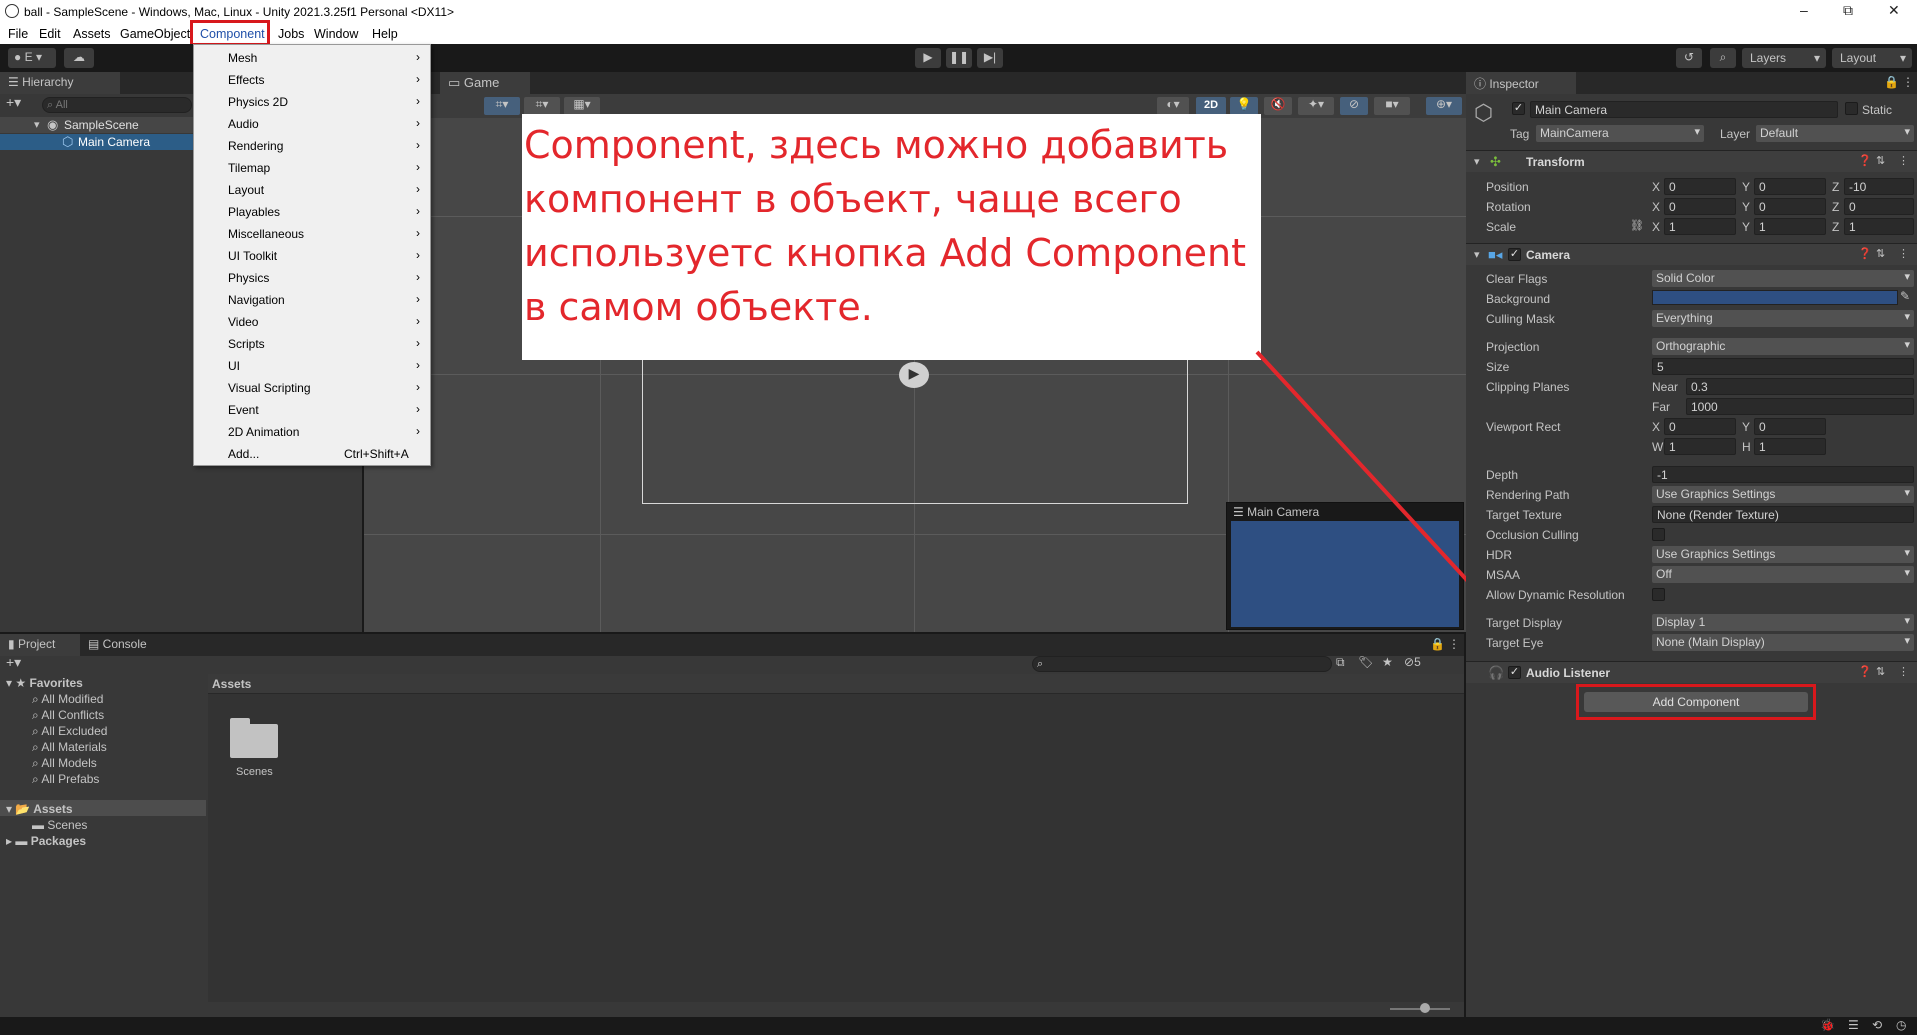 This screenshot has height=1035, width=1917. I want to click on project-add-icon: +▾, so click(13, 662).